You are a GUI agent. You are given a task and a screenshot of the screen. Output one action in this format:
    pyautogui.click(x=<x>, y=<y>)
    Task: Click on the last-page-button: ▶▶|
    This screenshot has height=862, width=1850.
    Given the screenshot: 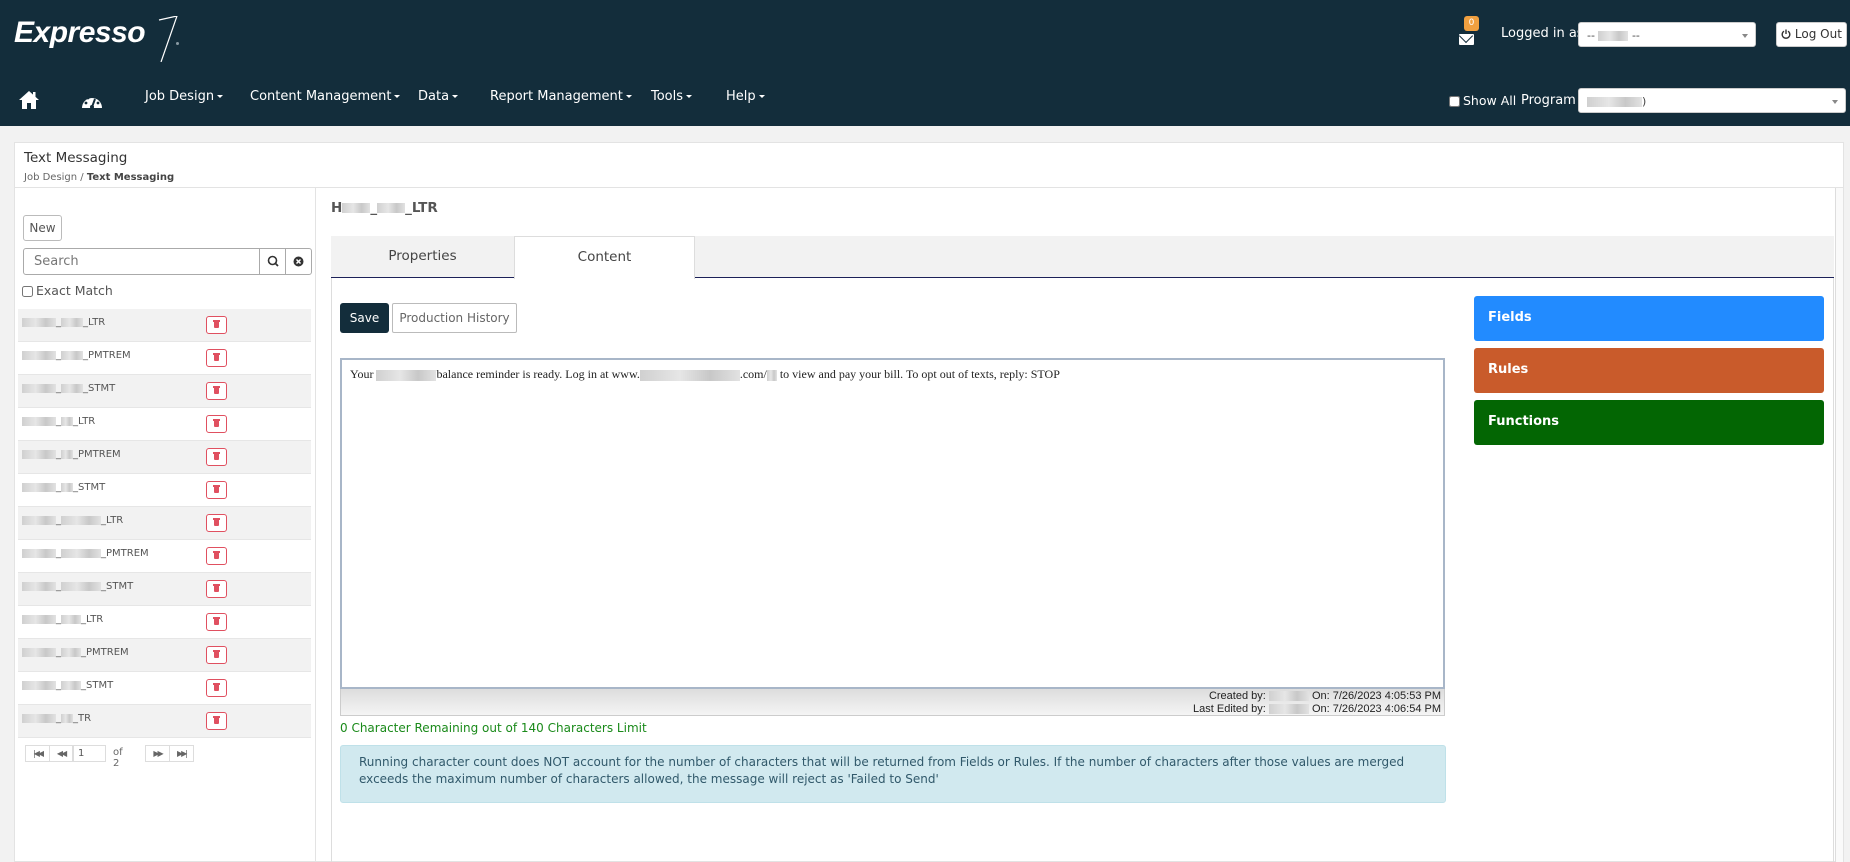 What is the action you would take?
    pyautogui.click(x=181, y=753)
    